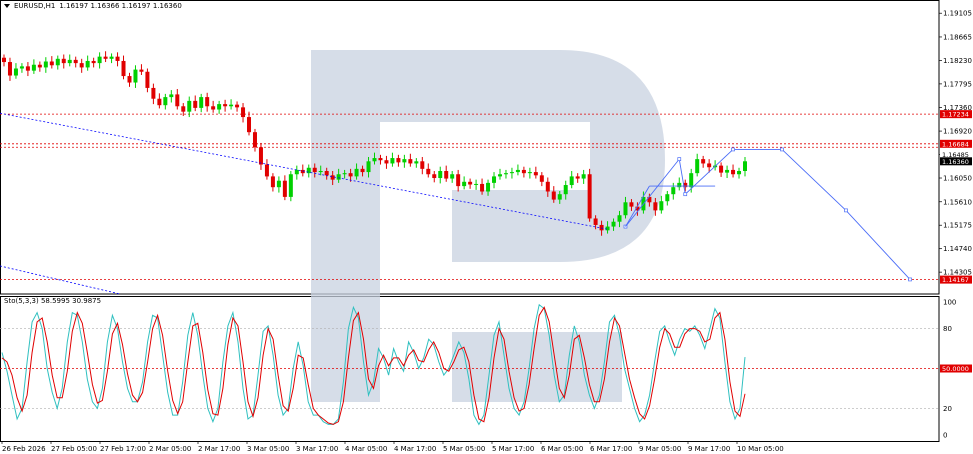  Describe the element at coordinates (464, 449) in the screenshot. I see `time-tick-label: 5 Mar 05:00` at that location.